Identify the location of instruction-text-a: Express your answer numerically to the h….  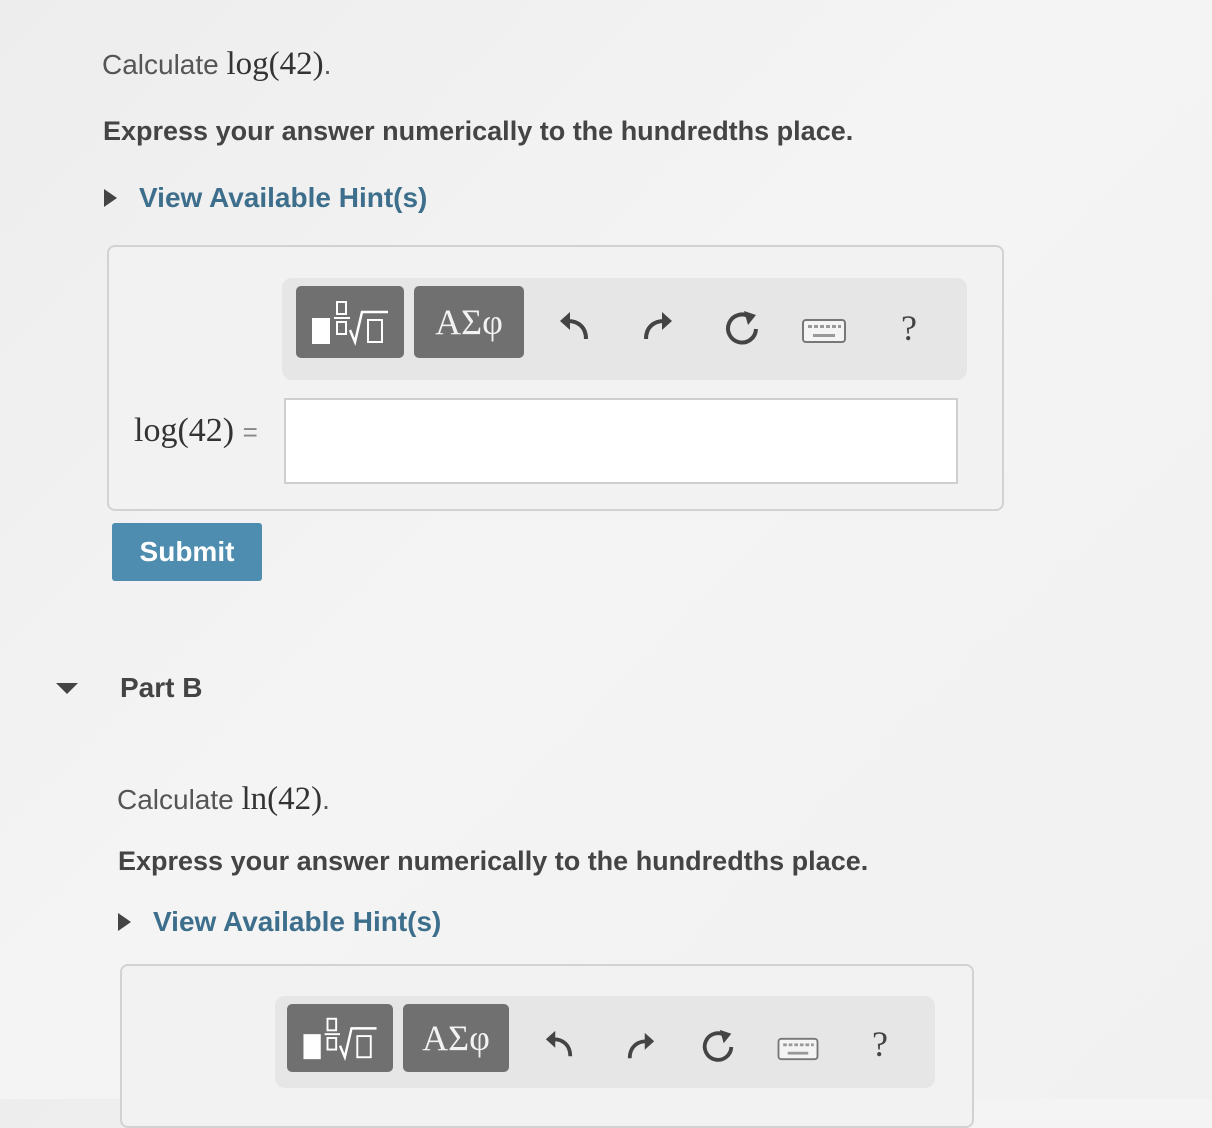
(478, 131).